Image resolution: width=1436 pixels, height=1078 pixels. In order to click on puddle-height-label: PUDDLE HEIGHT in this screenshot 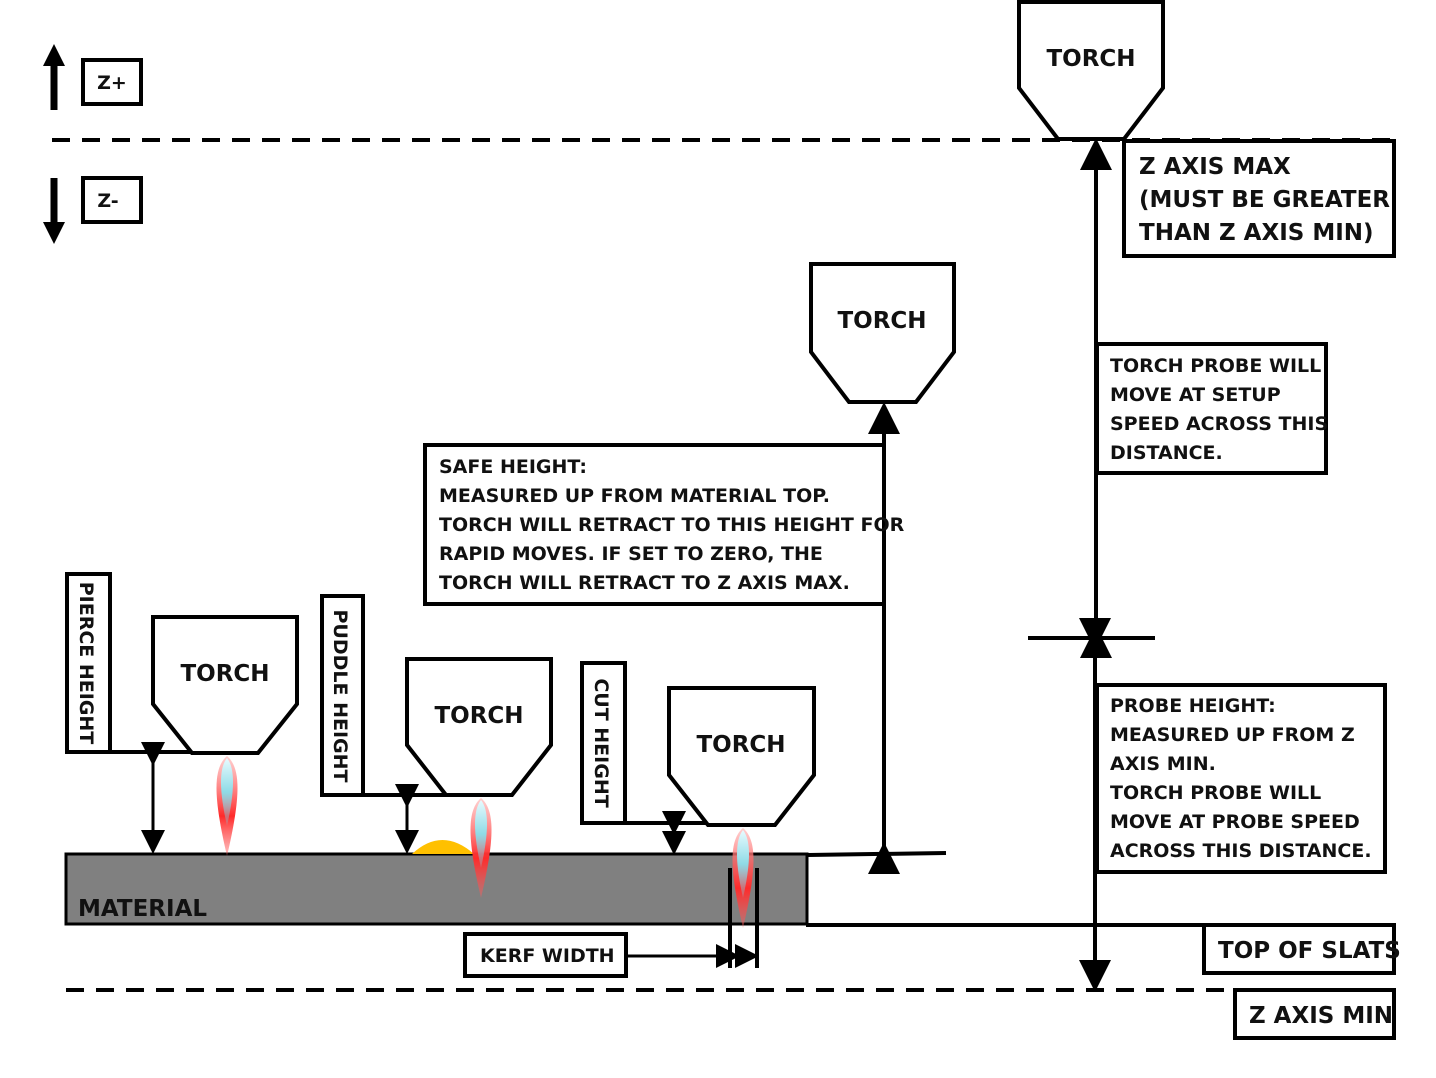, I will do `click(340, 695)`.